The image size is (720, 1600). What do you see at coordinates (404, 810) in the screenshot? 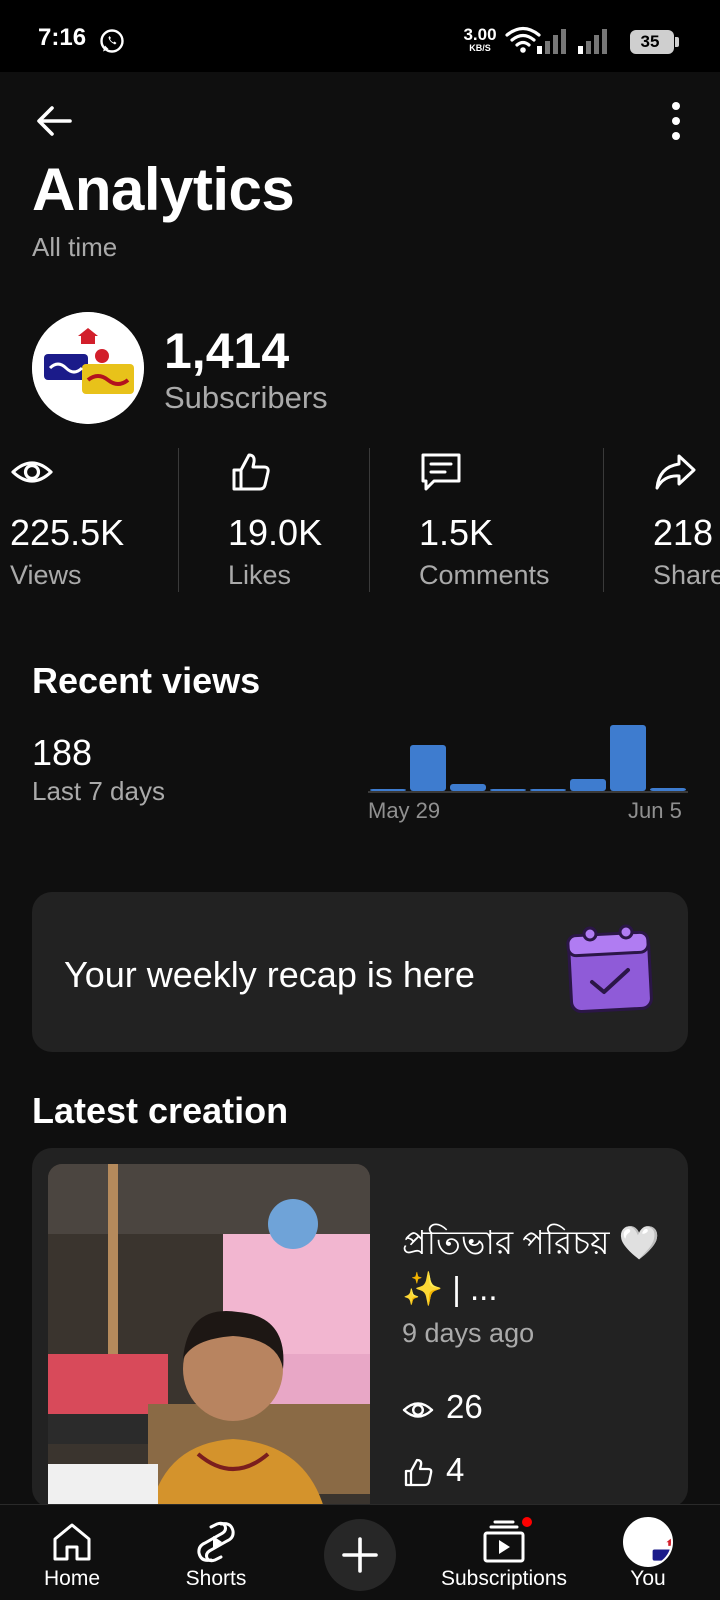
I see `chart-start-date: May 29` at bounding box center [404, 810].